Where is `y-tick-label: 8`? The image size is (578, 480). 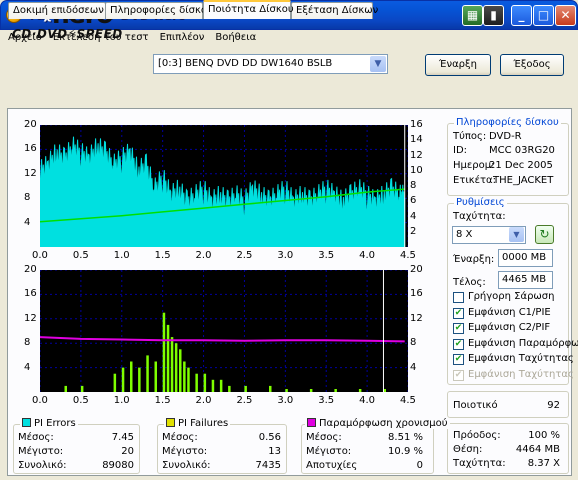 y-tick-label: 8 is located at coordinates (27, 198).